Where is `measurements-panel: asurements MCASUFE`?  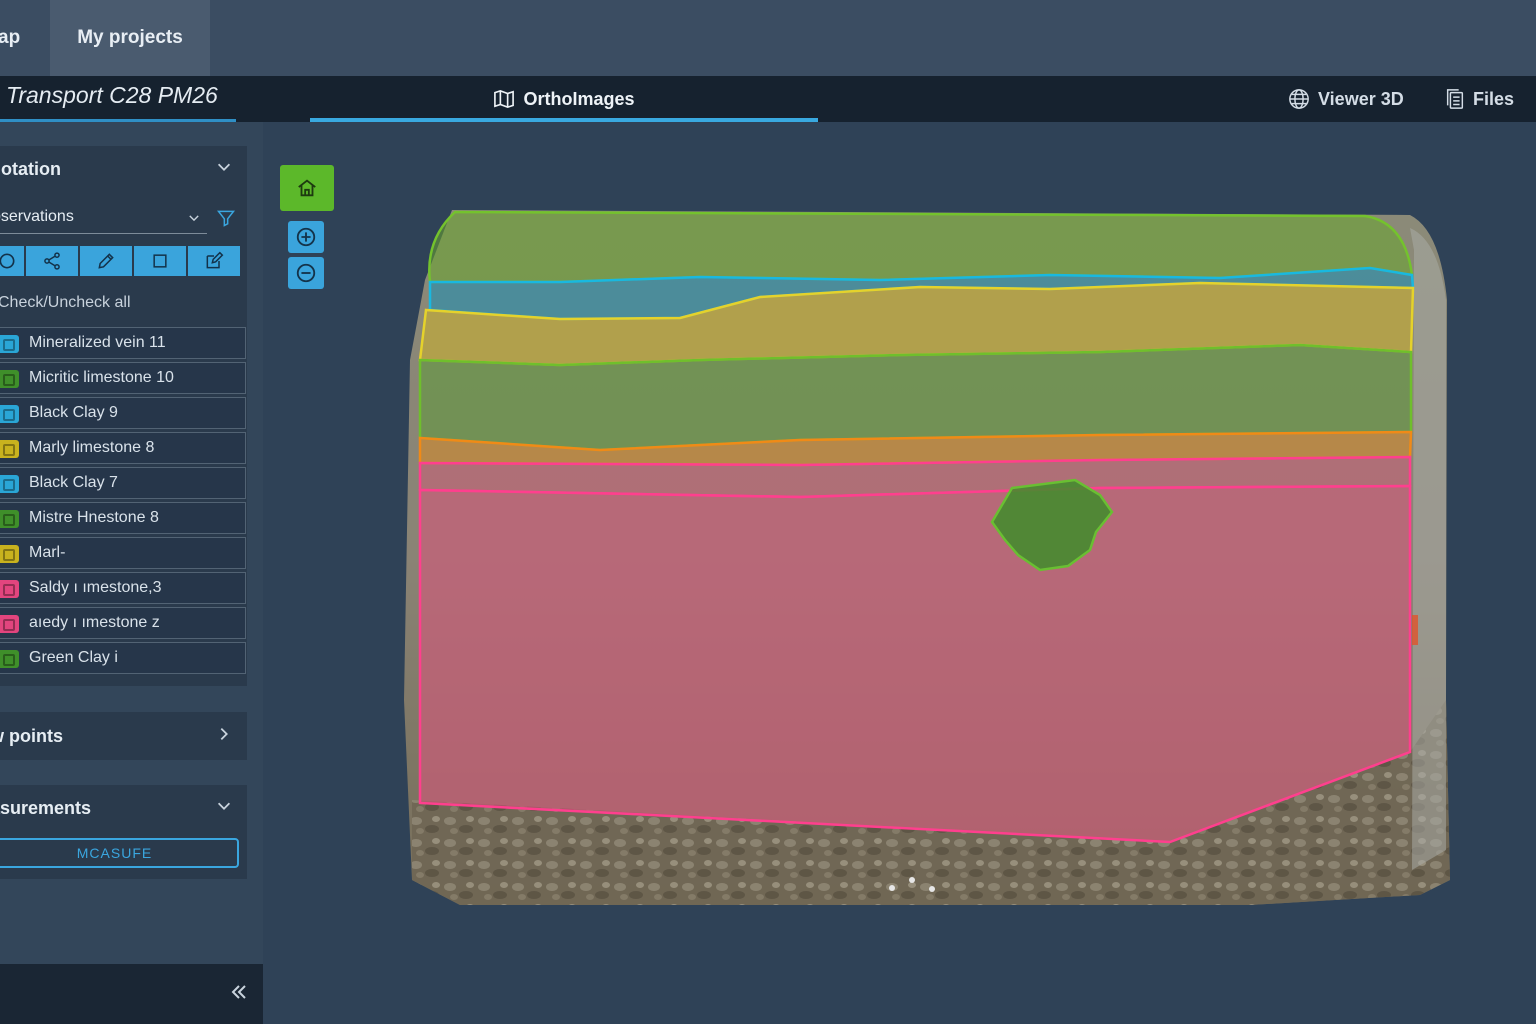 measurements-panel: asurements MCASUFE is located at coordinates (123, 832).